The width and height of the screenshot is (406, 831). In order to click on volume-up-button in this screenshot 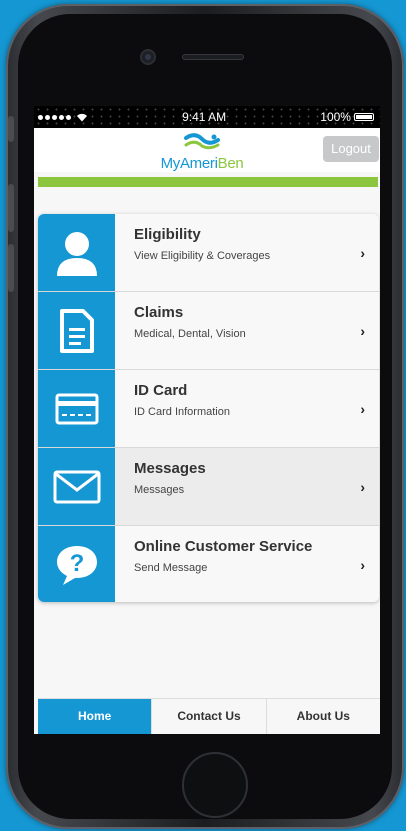, I will do `click(11, 208)`.